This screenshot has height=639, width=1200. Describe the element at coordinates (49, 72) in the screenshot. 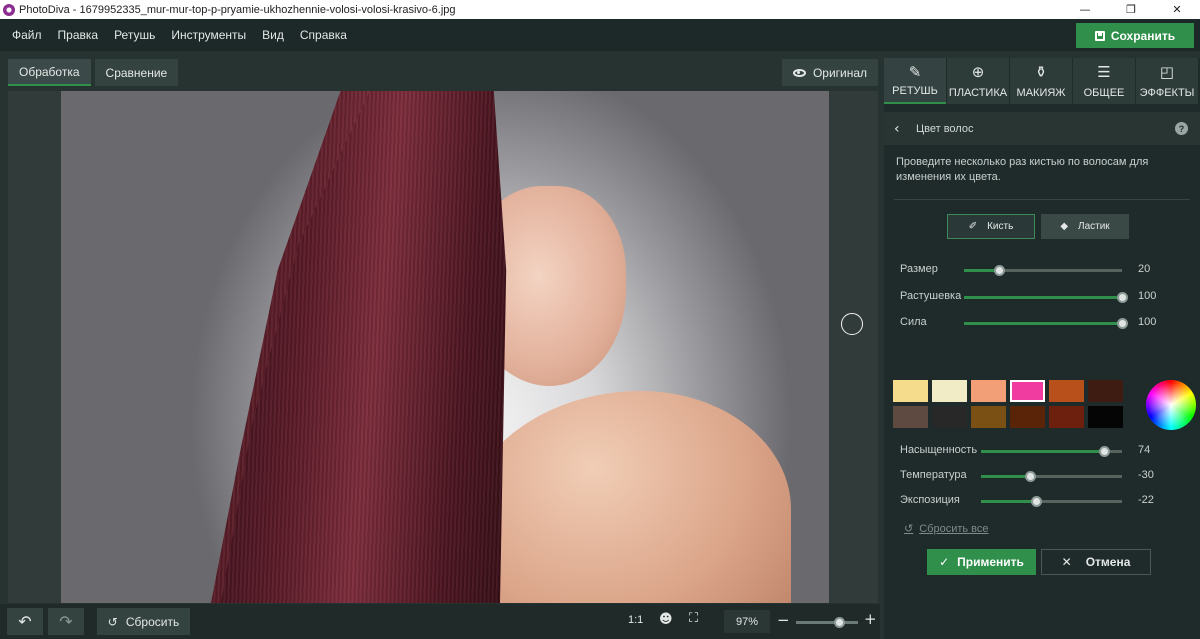

I see `tab-processing: Обработка` at that location.